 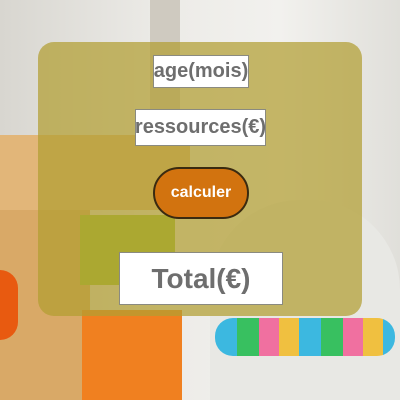 I want to click on calculate-button: calculer, so click(x=201, y=193).